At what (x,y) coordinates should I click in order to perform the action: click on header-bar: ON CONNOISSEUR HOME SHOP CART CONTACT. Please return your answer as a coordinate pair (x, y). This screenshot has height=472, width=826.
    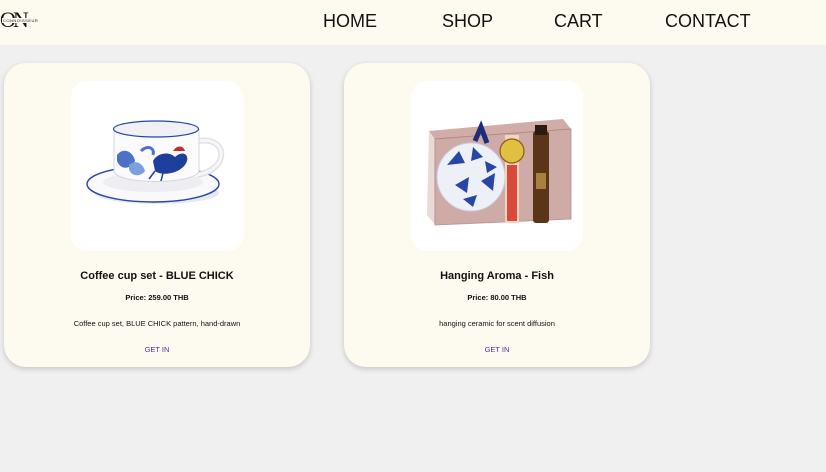
    Looking at the image, I should click on (413, 22).